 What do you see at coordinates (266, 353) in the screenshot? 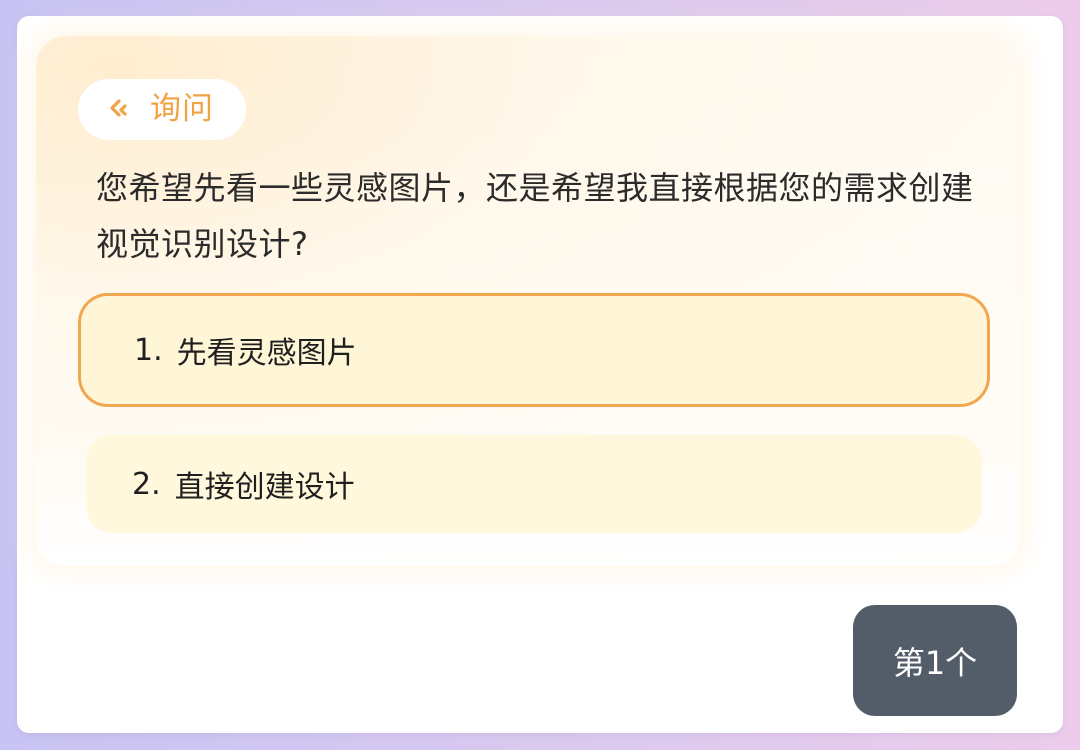
I see `option-label: 先看灵感图片` at bounding box center [266, 353].